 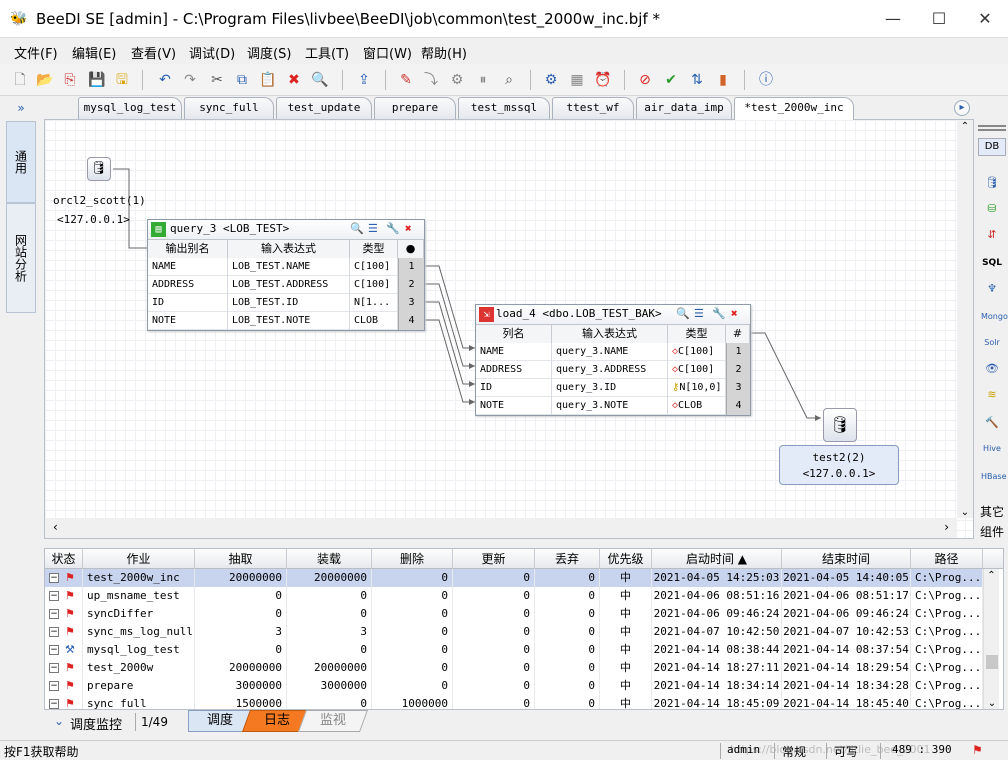 What do you see at coordinates (122, 80) in the screenshot?
I see `save-as-icon: 🖫` at bounding box center [122, 80].